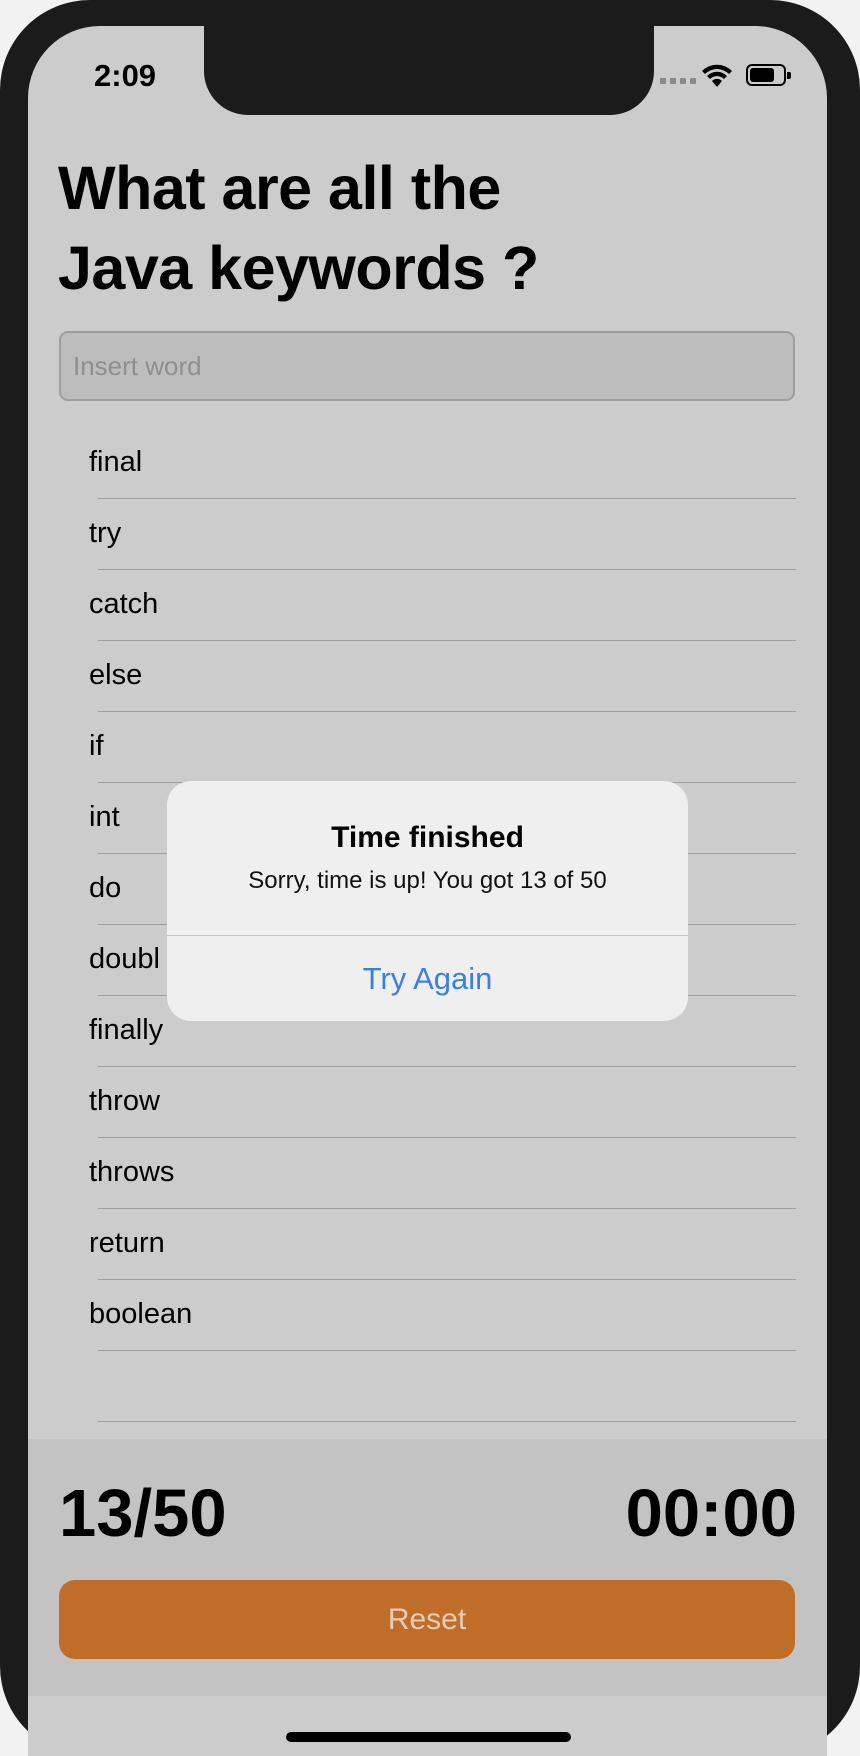 This screenshot has height=1756, width=860. Describe the element at coordinates (96, 746) in the screenshot. I see `keyword-label: if` at that location.